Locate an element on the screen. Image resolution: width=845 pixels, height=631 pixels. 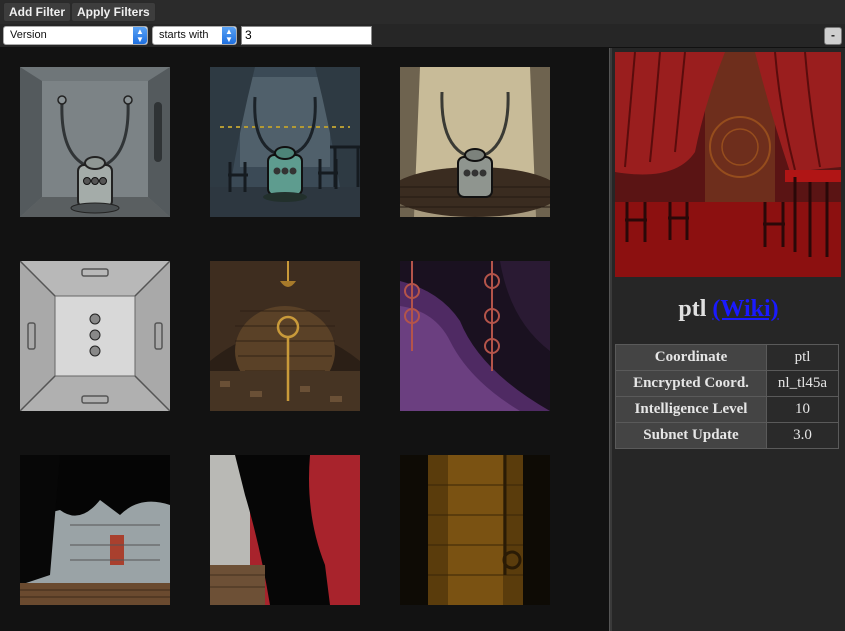
table-row: Encrypted Coord. nl_tl45a is located at coordinates (727, 383).